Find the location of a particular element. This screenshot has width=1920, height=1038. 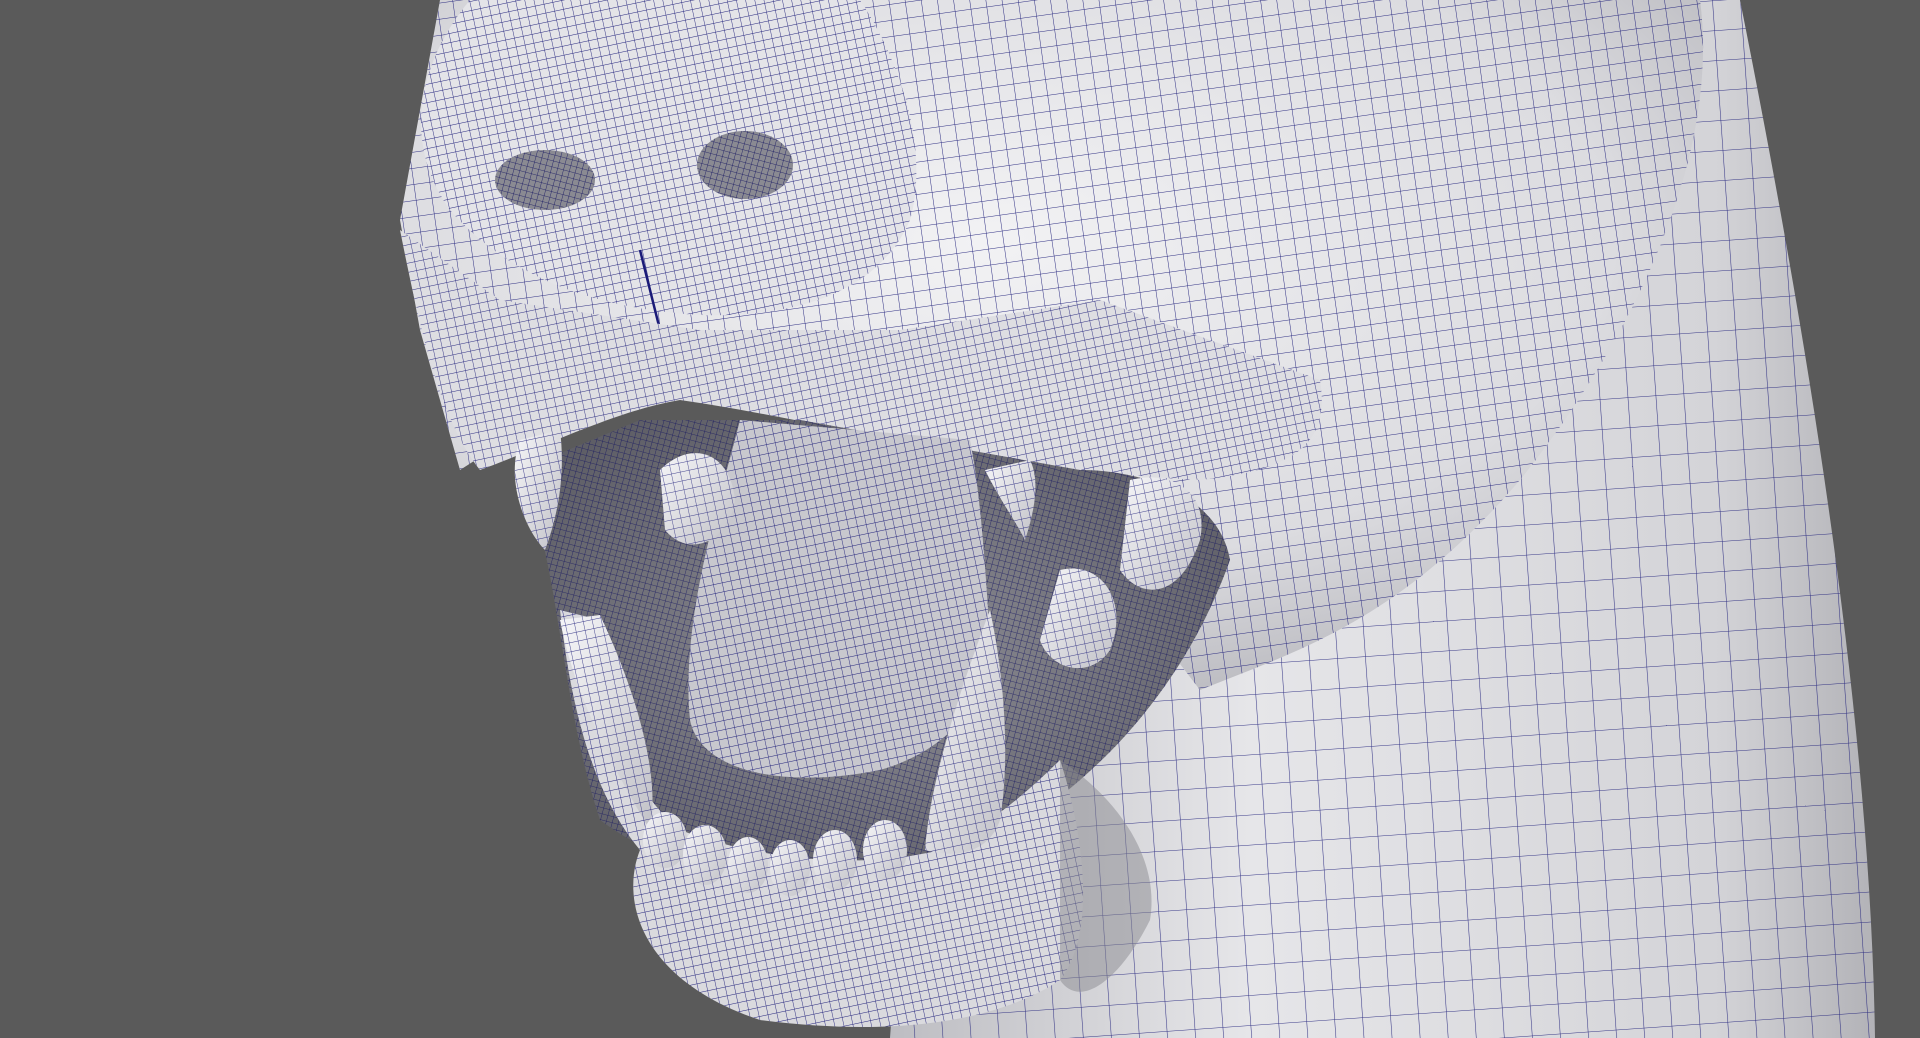

tongue-mesh is located at coordinates (839, 599).